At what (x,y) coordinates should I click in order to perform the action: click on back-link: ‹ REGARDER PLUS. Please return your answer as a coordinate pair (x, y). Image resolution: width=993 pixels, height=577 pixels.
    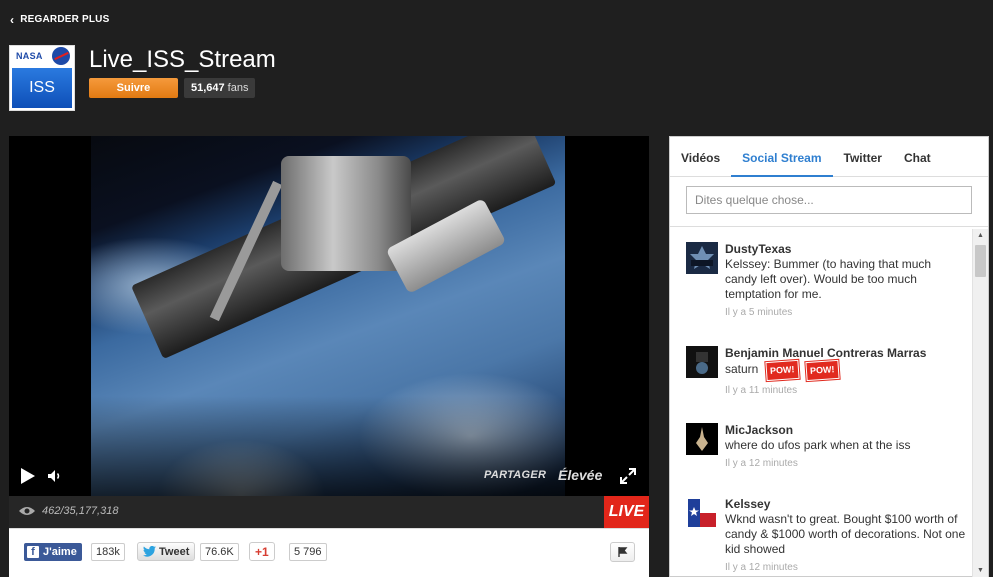
    Looking at the image, I should click on (60, 19).